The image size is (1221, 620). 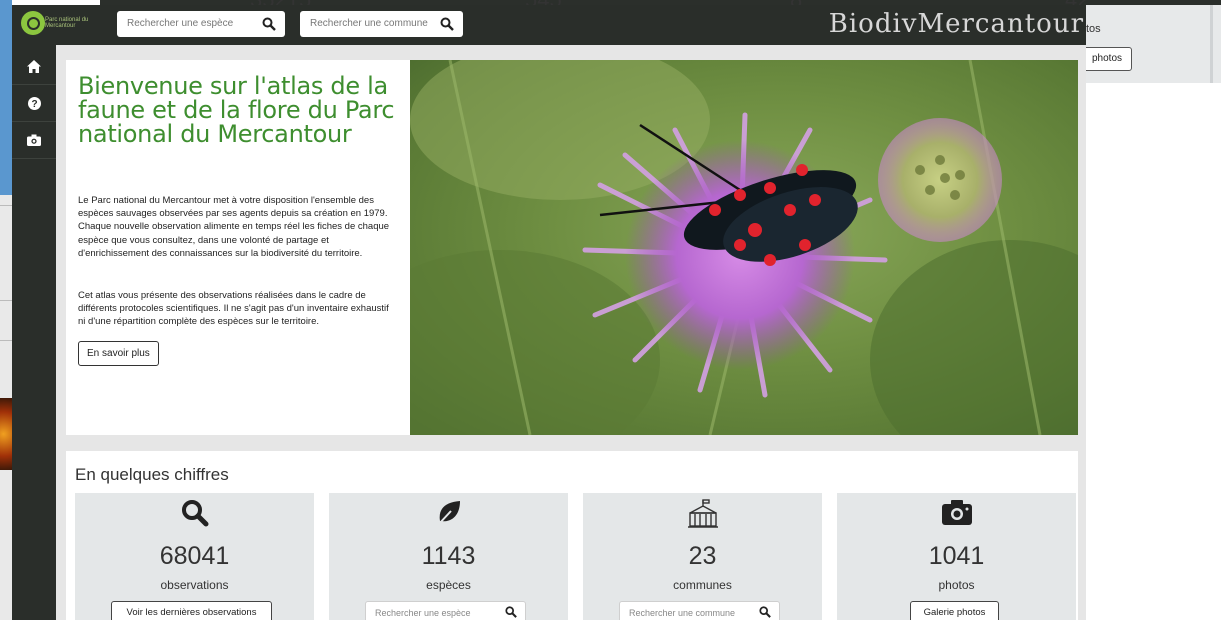 I want to click on sidebar-item-gallery, so click(x=34, y=140).